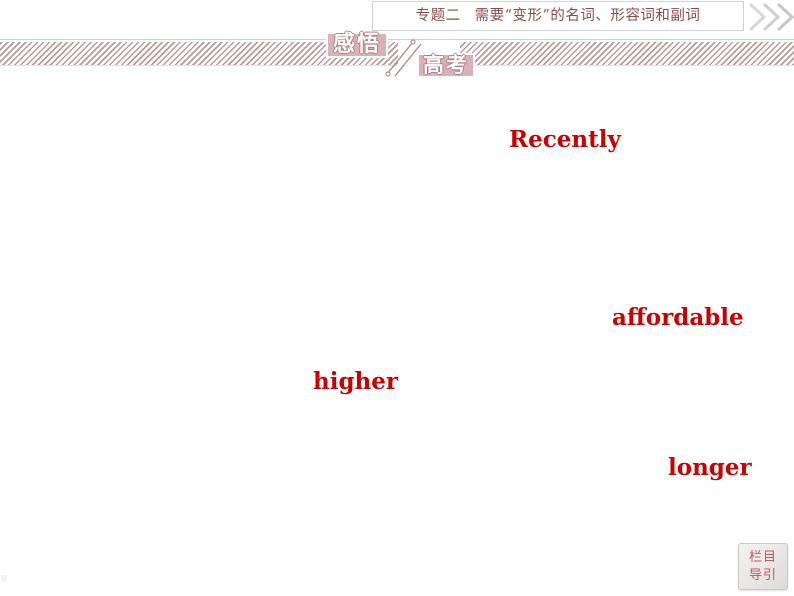  I want to click on keyword-answer: Recently, so click(565, 139).